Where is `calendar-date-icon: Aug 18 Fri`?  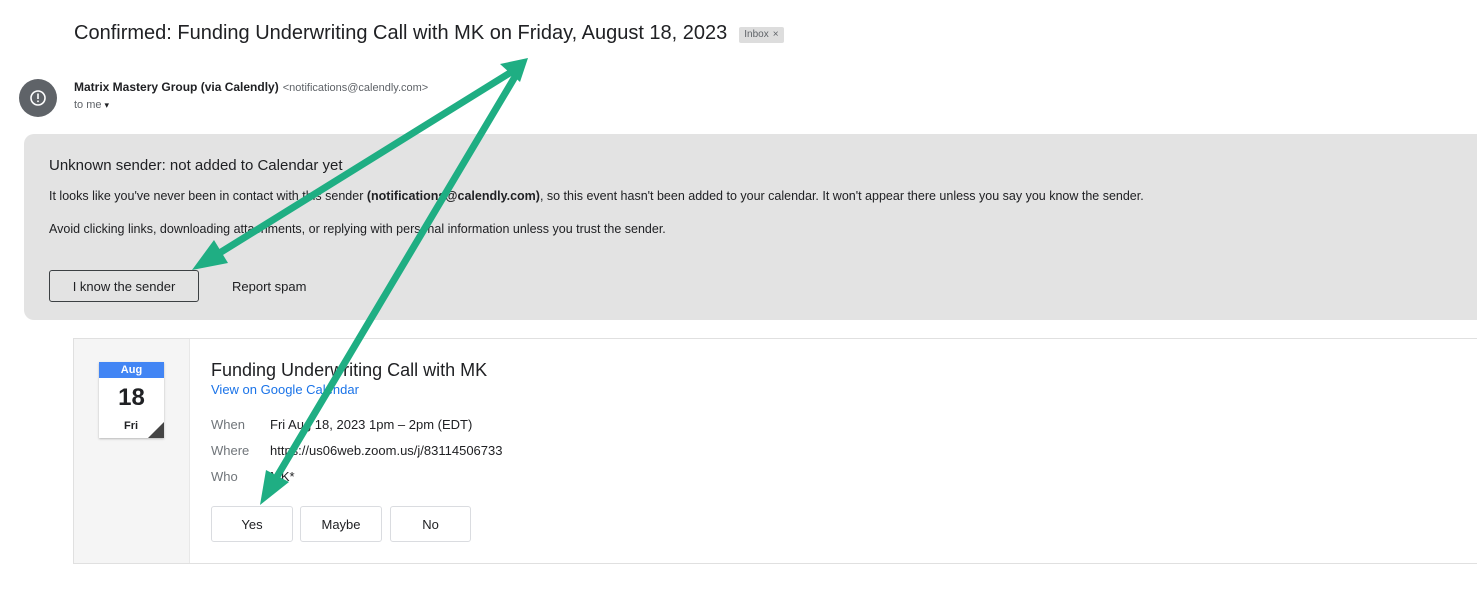 calendar-date-icon: Aug 18 Fri is located at coordinates (131, 400).